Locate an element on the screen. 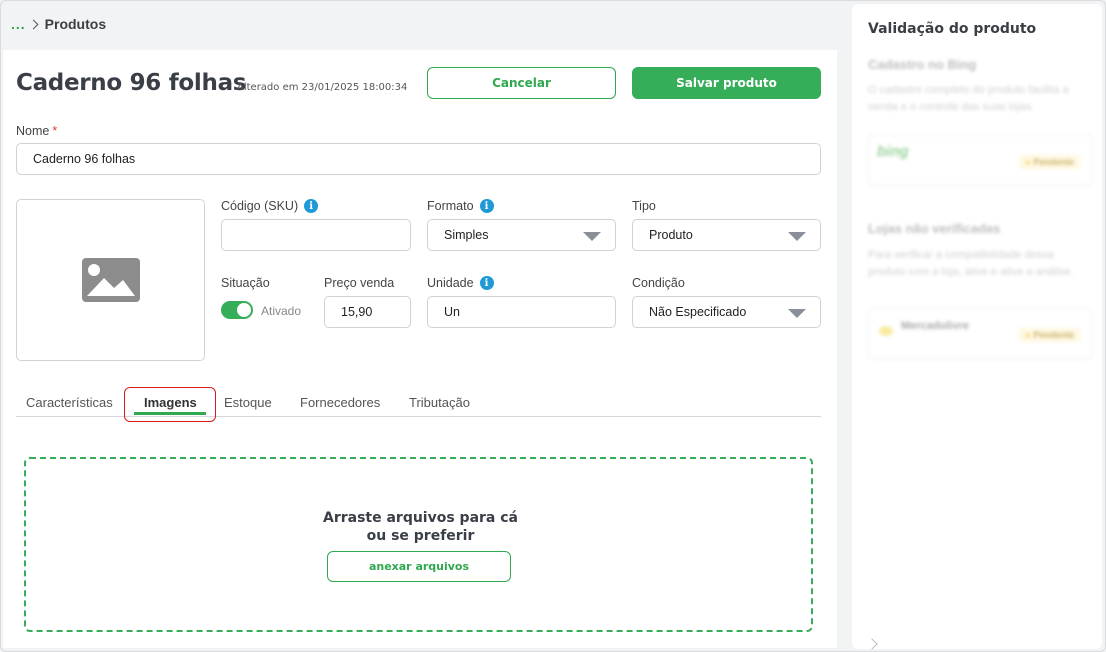 The width and height of the screenshot is (1106, 652). page-title: Caderno 96 folhas is located at coordinates (131, 83).